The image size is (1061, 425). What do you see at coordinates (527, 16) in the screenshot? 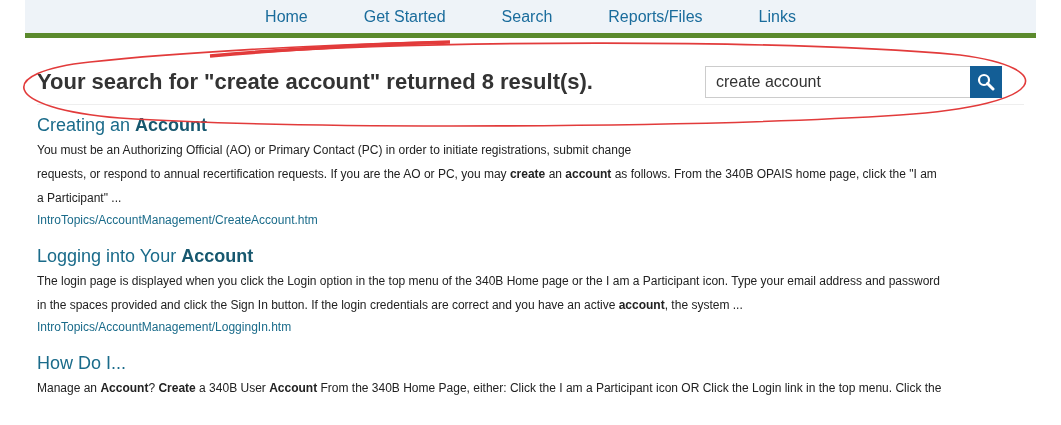
I see `nav-link: Search` at bounding box center [527, 16].